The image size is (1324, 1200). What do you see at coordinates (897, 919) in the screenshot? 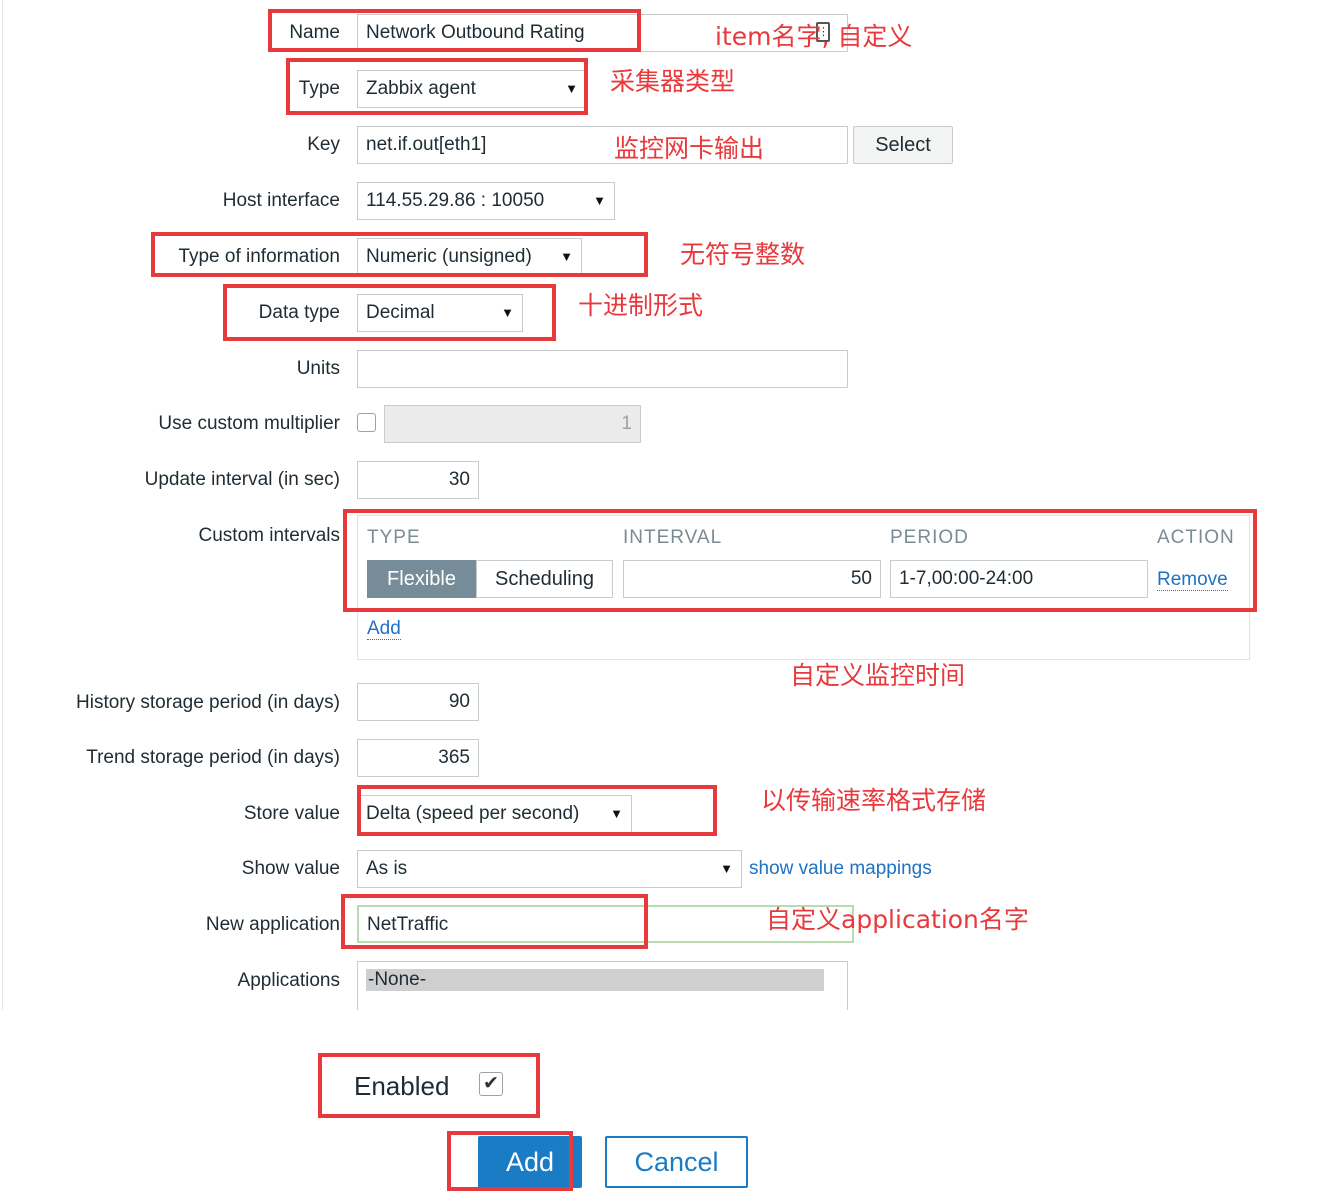
I see `annotation-note-app: 自定义application名字` at bounding box center [897, 919].